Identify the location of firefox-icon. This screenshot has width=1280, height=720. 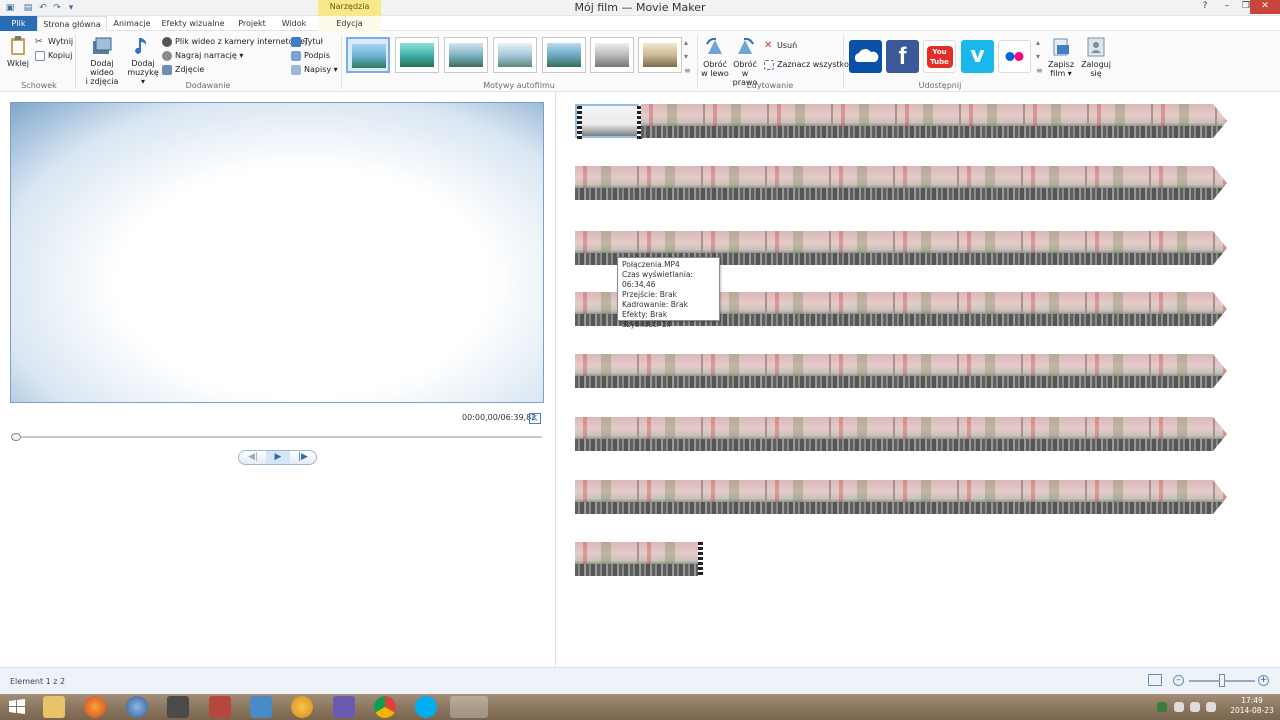
(95, 707).